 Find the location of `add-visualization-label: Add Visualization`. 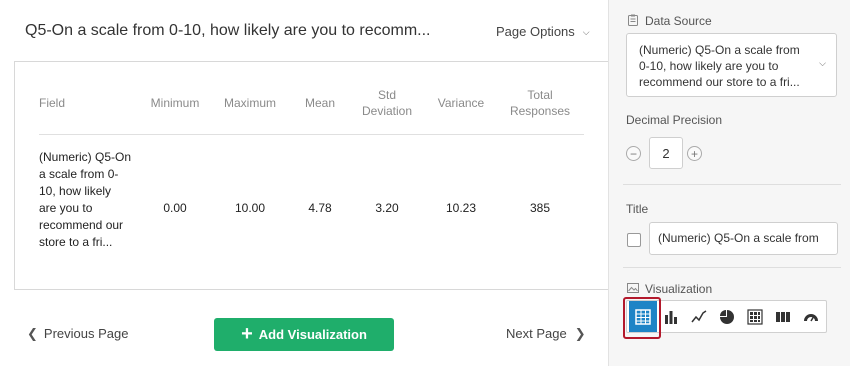

add-visualization-label: Add Visualization is located at coordinates (312, 334).